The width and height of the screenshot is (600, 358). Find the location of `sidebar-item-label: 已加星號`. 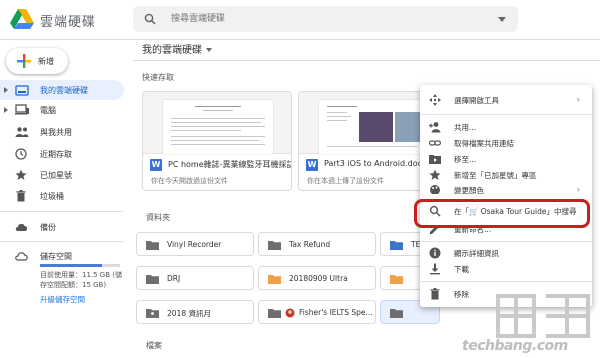

sidebar-item-label: 已加星號 is located at coordinates (56, 175).